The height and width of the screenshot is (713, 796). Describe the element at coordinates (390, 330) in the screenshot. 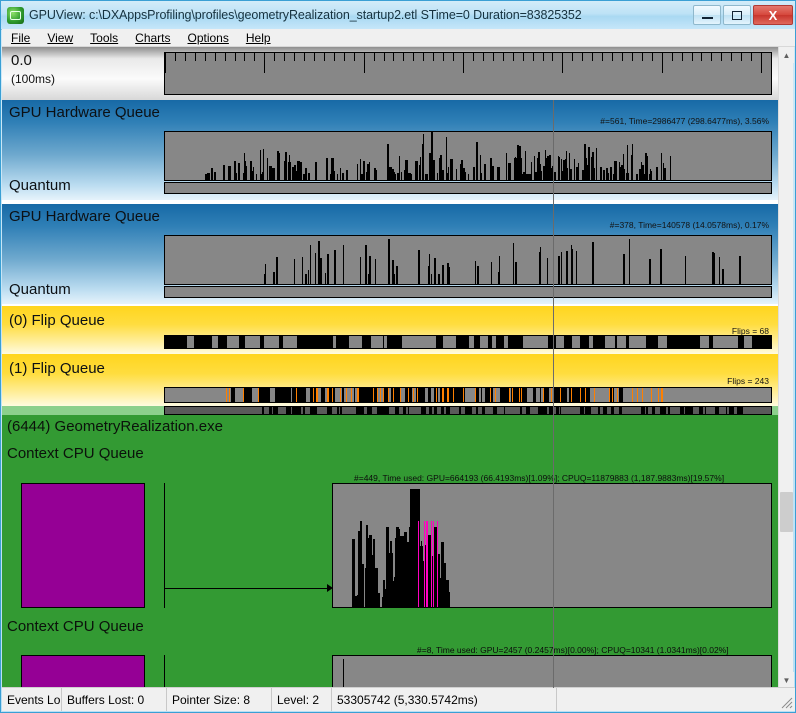

I see `row-flip-queue-0: (0) Flip Queue Flips = 68` at that location.